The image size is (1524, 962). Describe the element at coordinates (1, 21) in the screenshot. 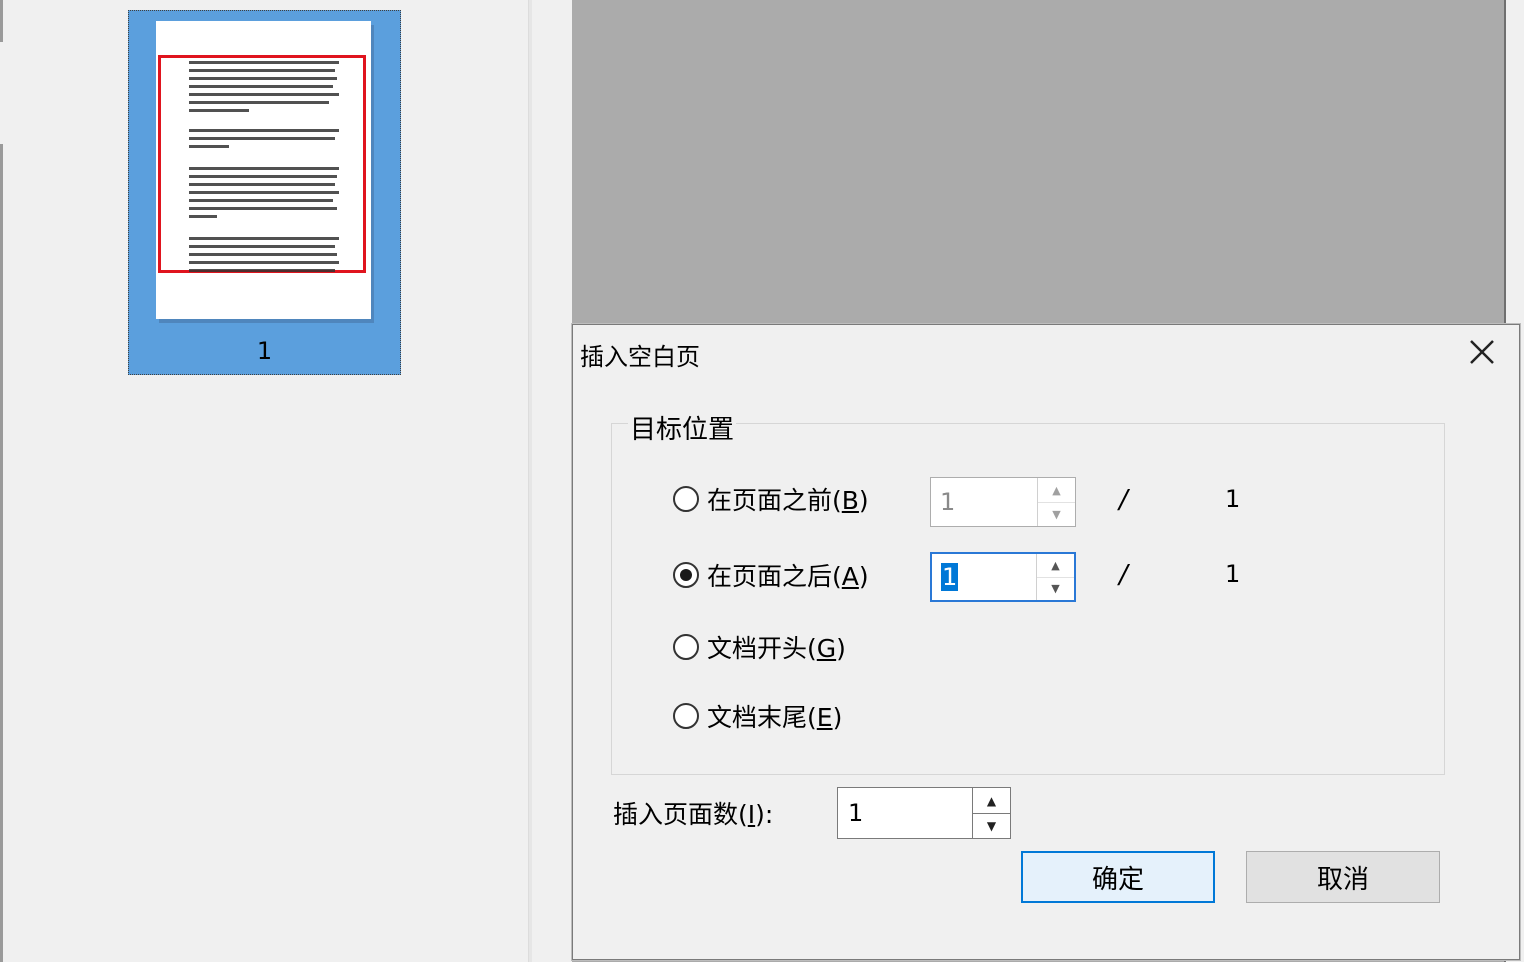

I see `pane-edge` at that location.